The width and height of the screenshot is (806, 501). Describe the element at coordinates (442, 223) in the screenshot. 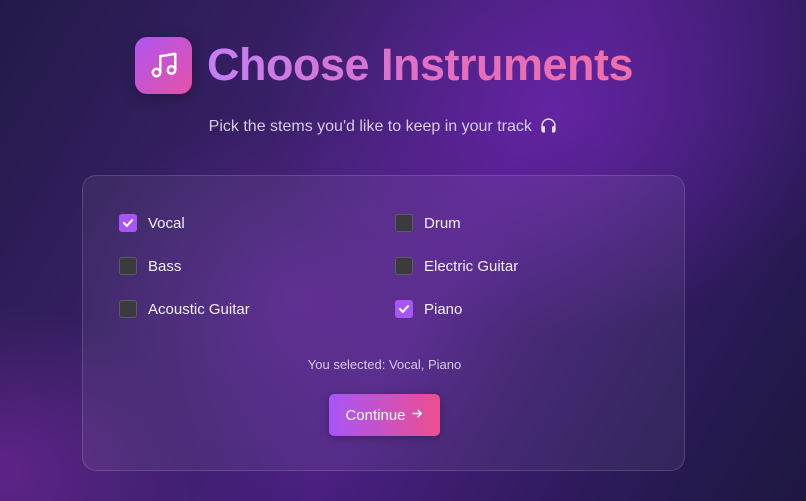

I see `drum-label: Drum` at that location.